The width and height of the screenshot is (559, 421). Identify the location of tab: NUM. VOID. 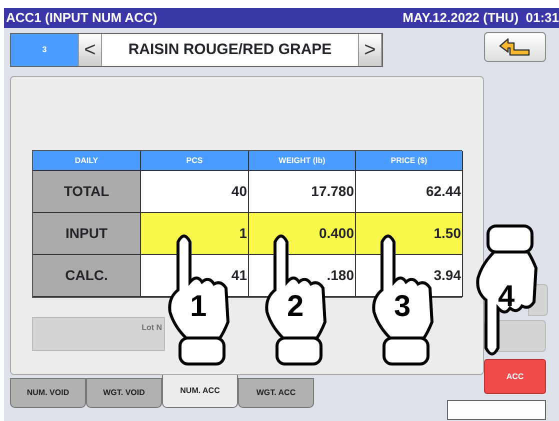
(48, 393).